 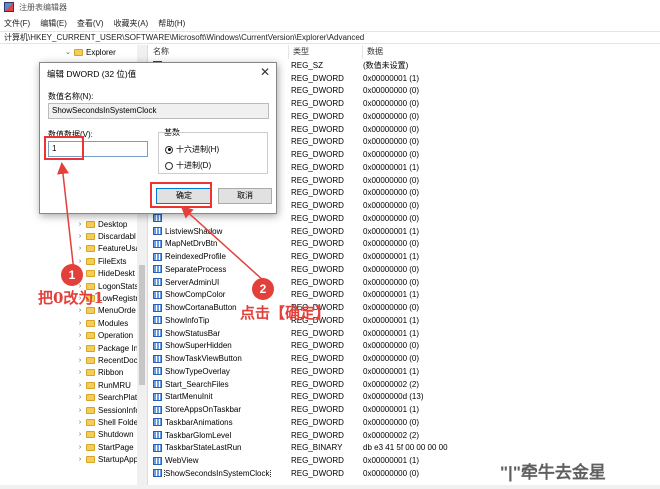 I want to click on status-bar, so click(x=330, y=487).